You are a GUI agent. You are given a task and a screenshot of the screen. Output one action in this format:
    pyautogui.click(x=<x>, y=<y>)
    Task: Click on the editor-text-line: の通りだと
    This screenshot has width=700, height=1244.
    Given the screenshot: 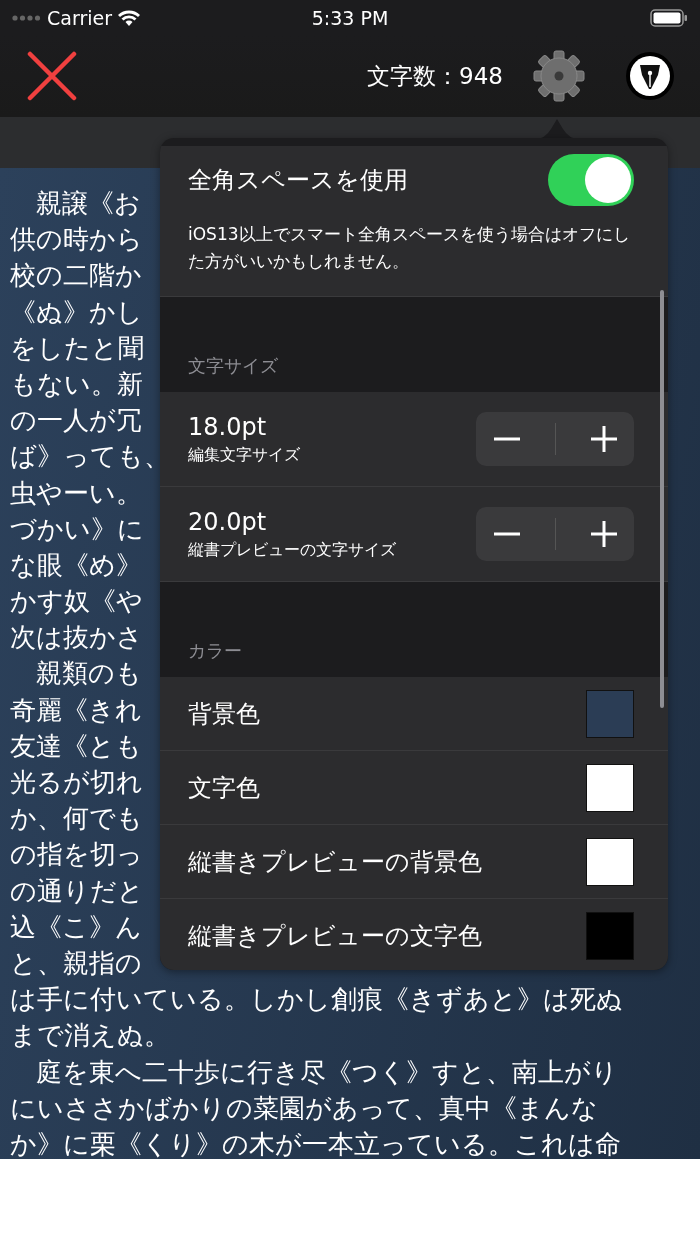 What is the action you would take?
    pyautogui.click(x=77, y=891)
    